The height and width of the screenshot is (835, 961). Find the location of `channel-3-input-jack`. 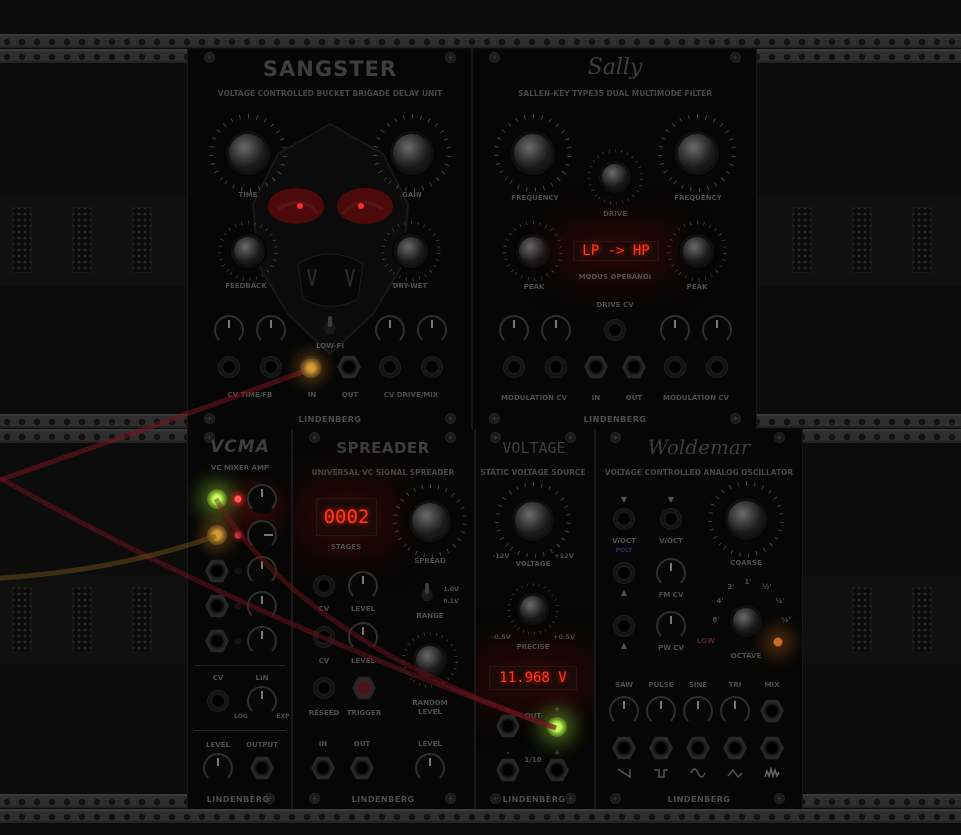

channel-3-input-jack is located at coordinates (217, 571).